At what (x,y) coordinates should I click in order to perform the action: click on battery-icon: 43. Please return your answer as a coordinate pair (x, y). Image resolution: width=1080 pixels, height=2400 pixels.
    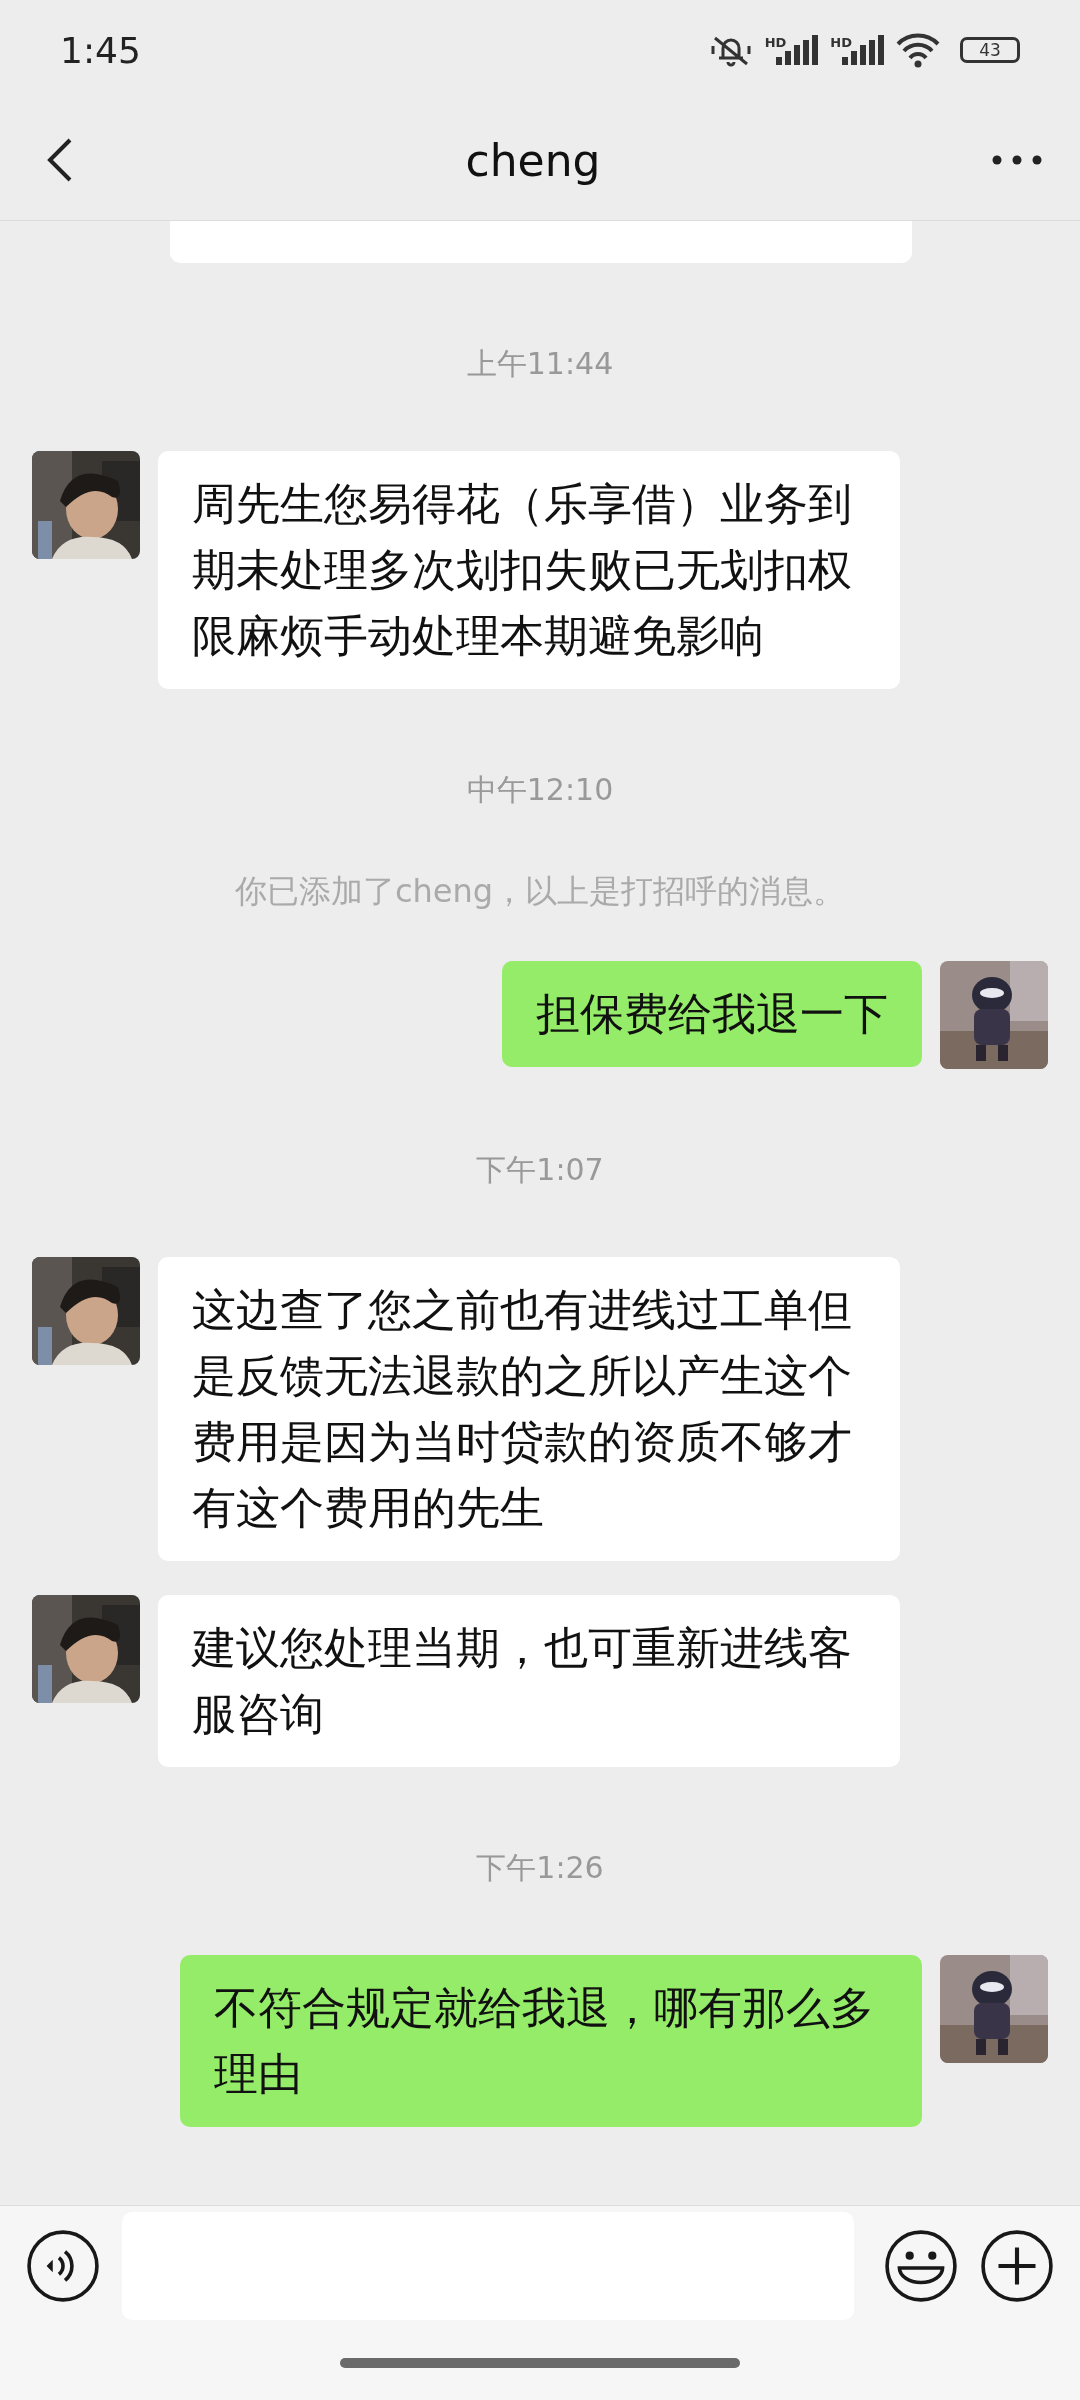
    Looking at the image, I should click on (990, 50).